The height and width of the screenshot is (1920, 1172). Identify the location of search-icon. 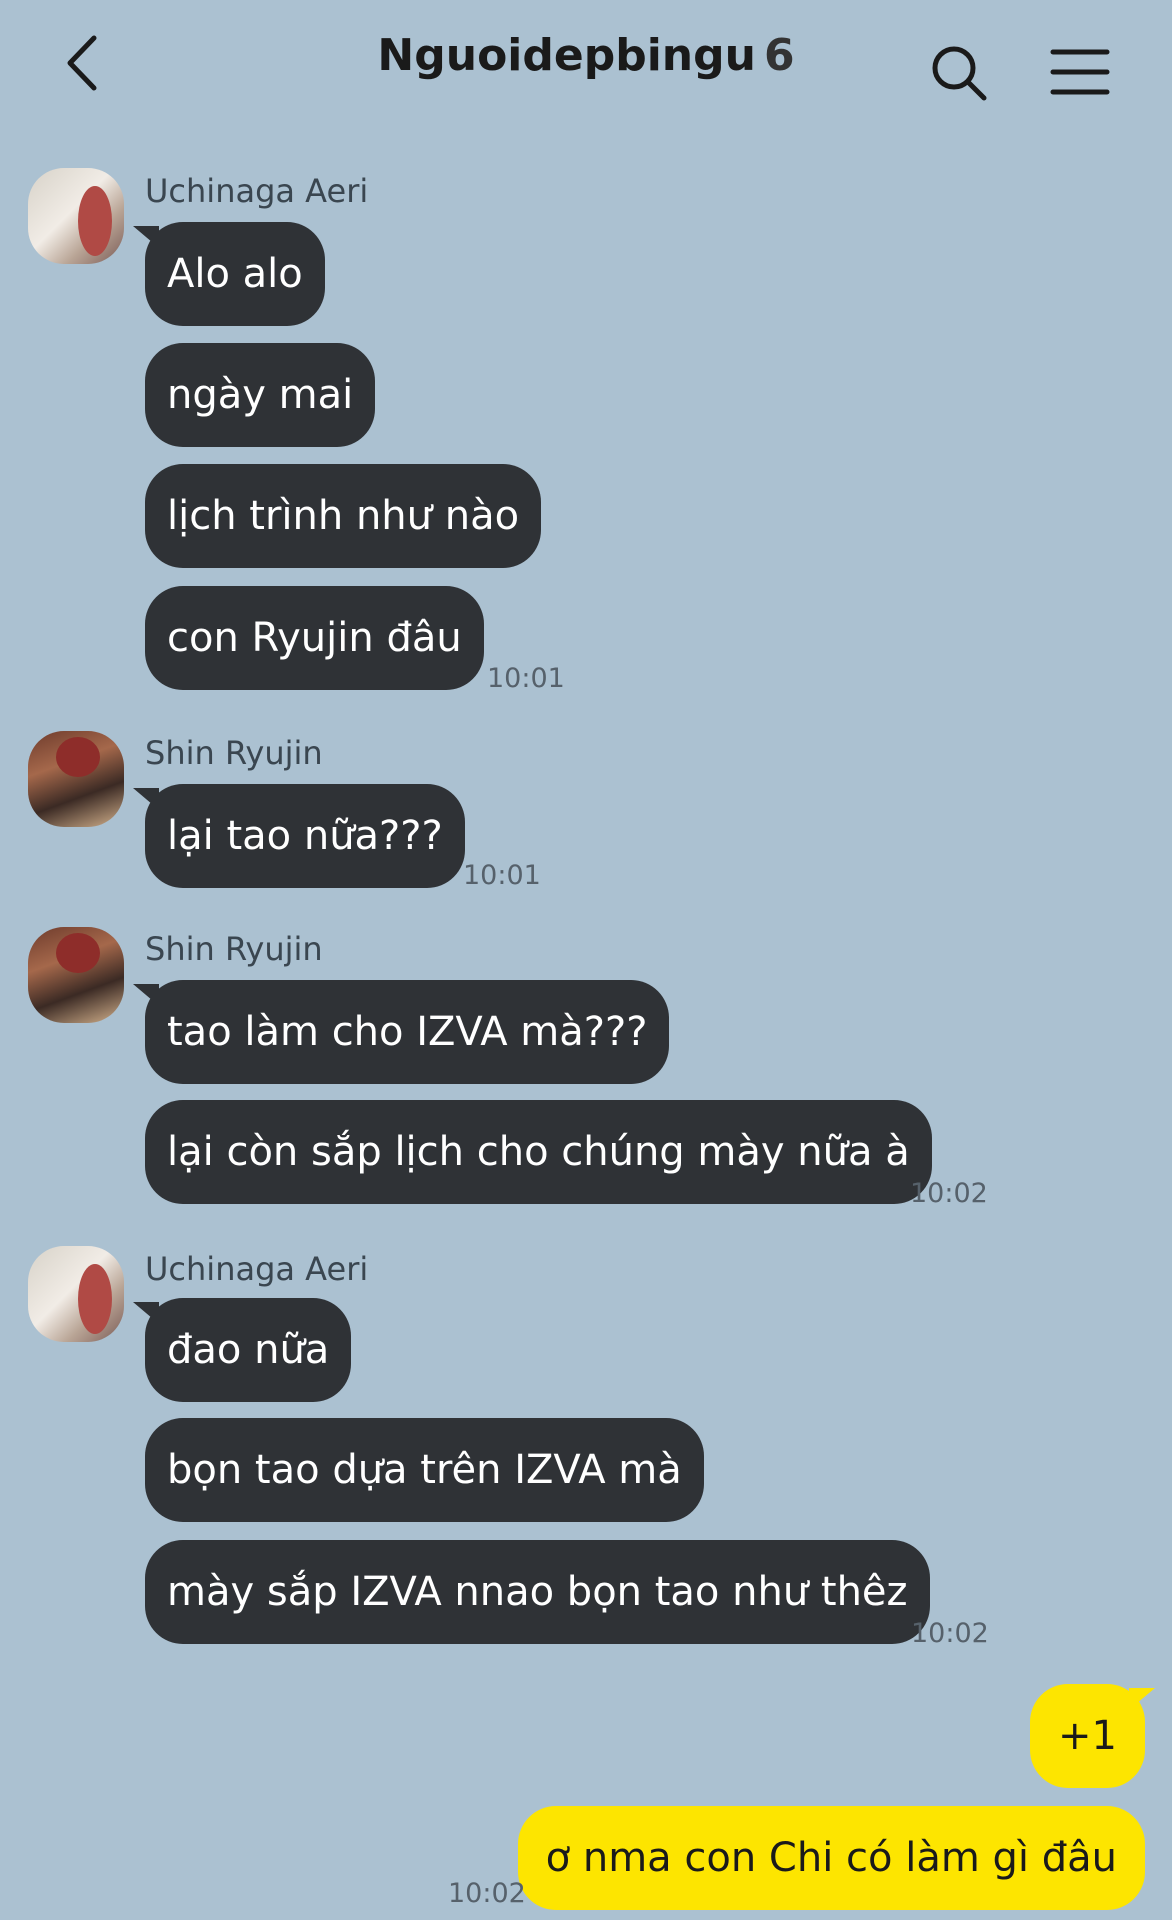
(959, 73).